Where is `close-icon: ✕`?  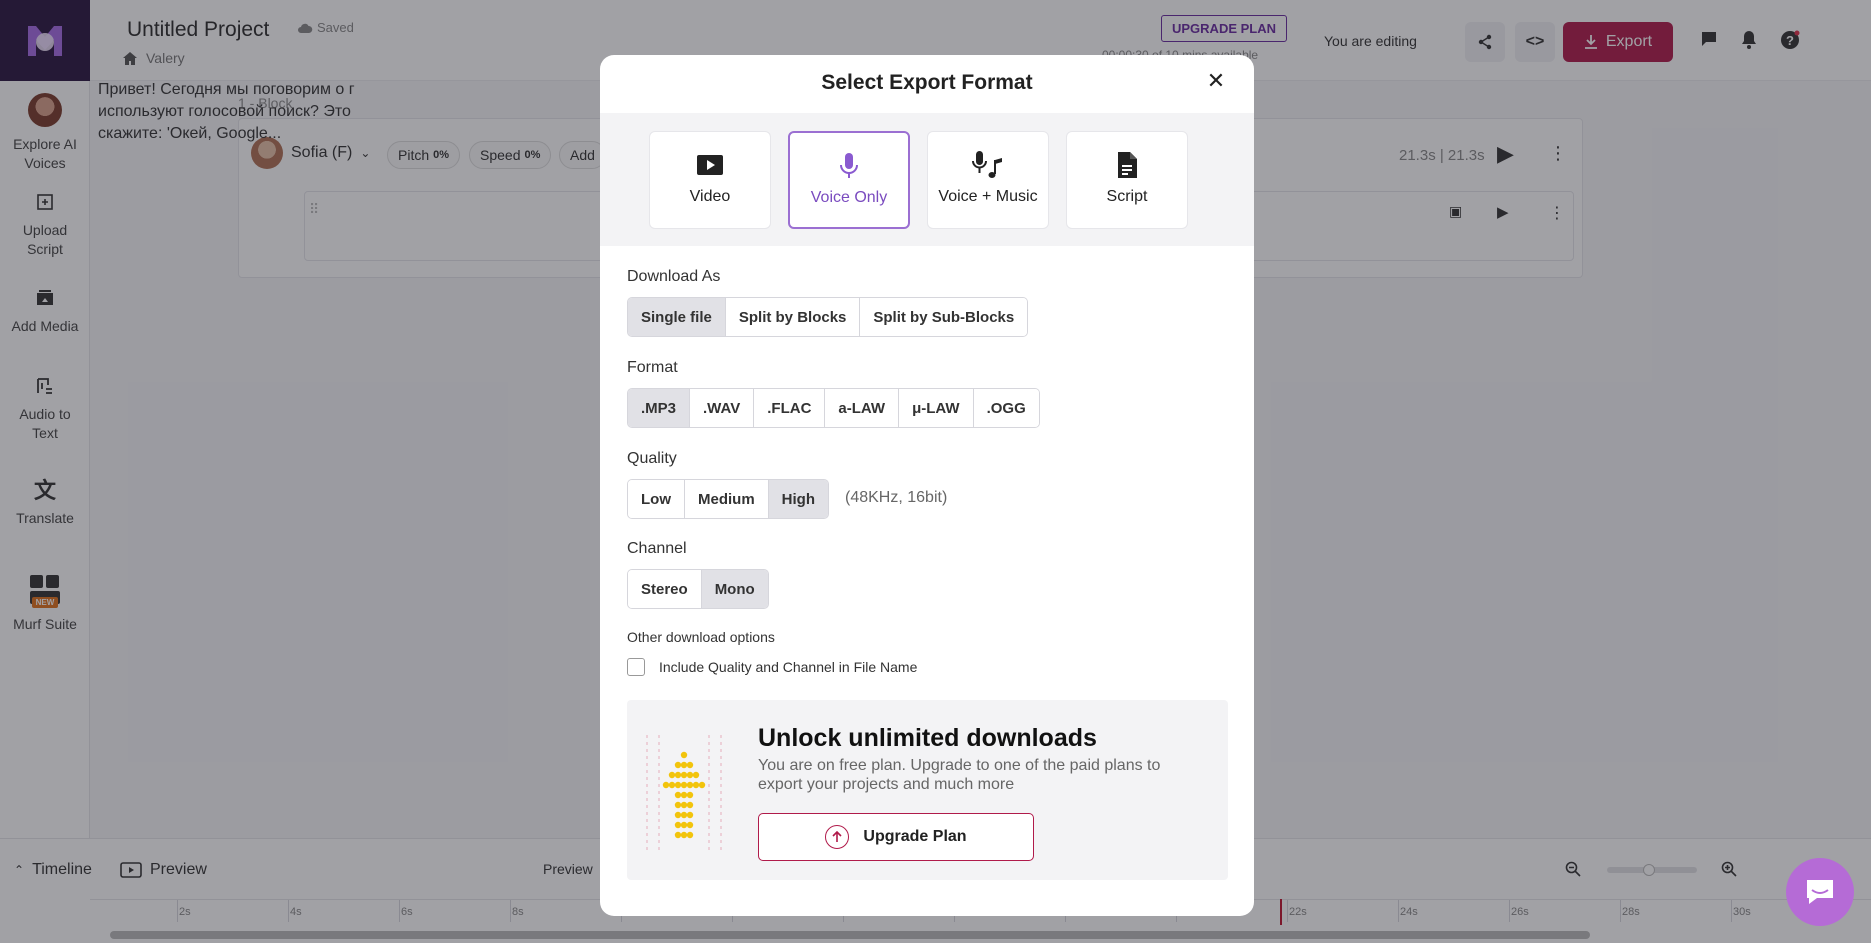 close-icon: ✕ is located at coordinates (1216, 80).